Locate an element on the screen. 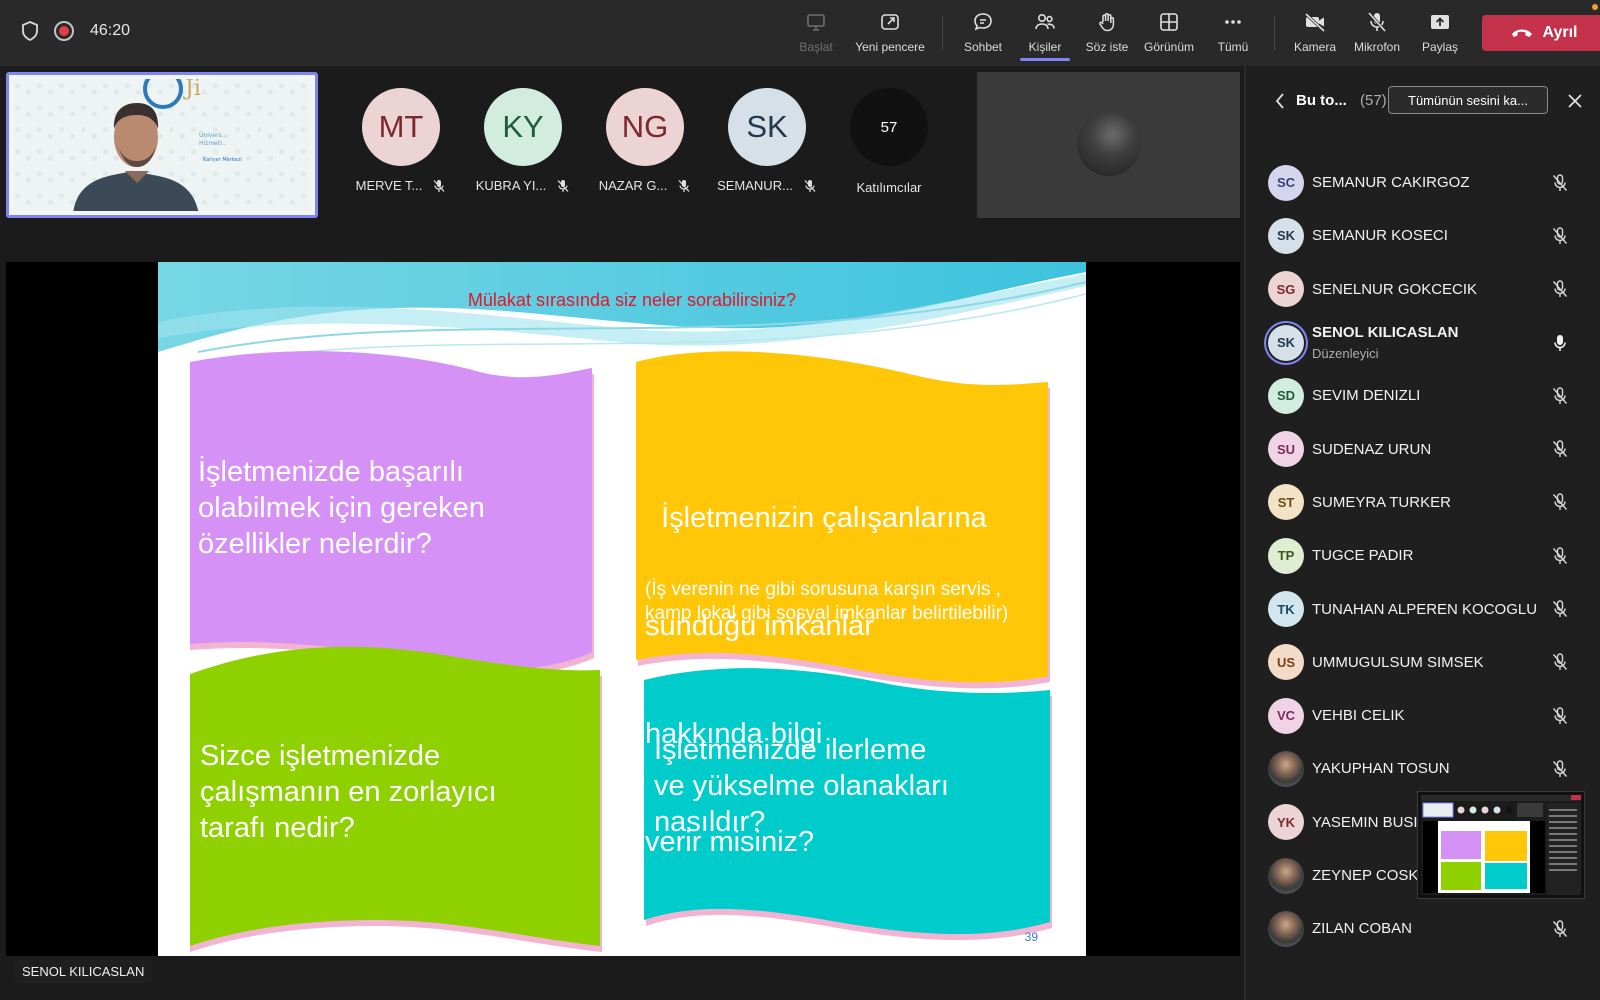 Image resolution: width=1600 pixels, height=1000 pixels. share-button: Paylaş is located at coordinates (1440, 32).